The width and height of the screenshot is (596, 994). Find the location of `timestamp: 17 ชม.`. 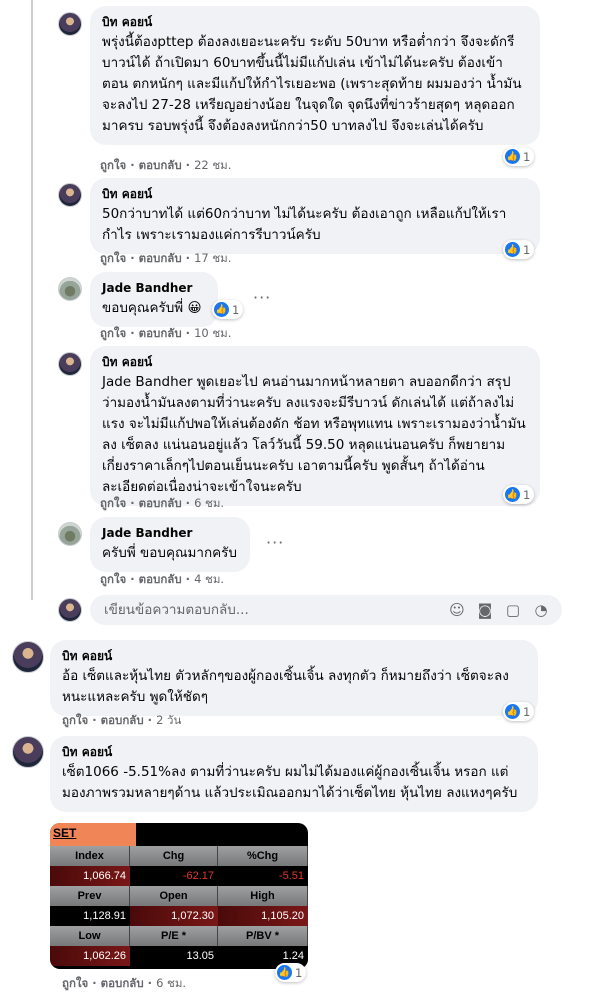

timestamp: 17 ชม. is located at coordinates (212, 258).